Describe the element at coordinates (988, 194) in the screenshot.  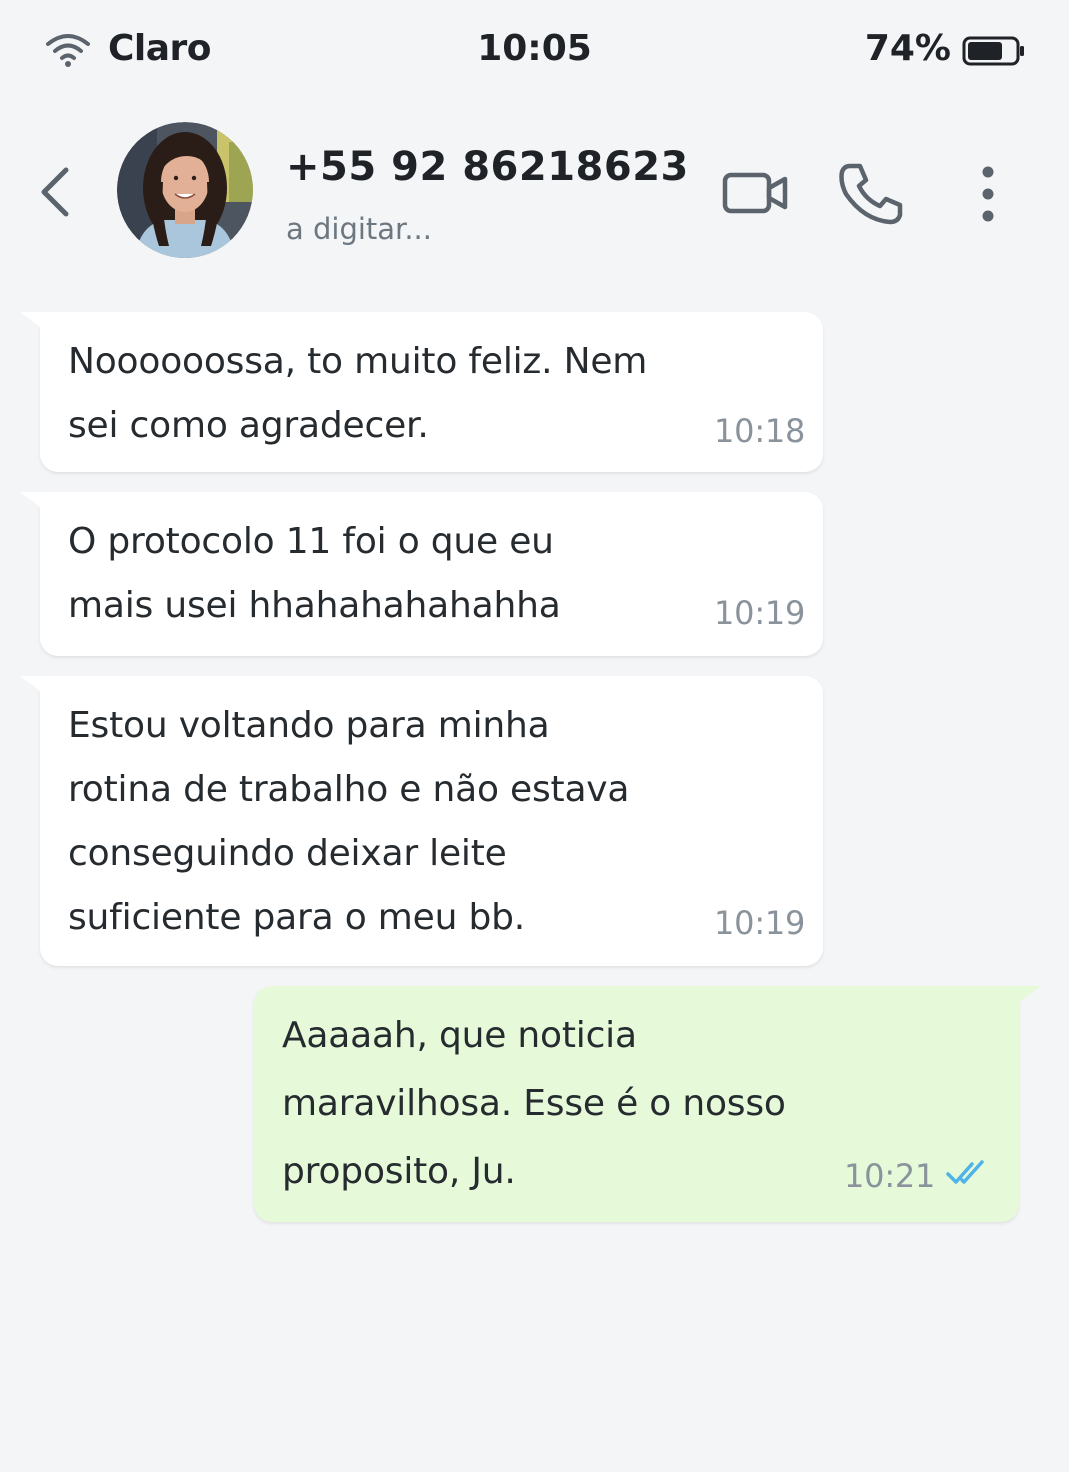
I see `more-vertical-icon` at that location.